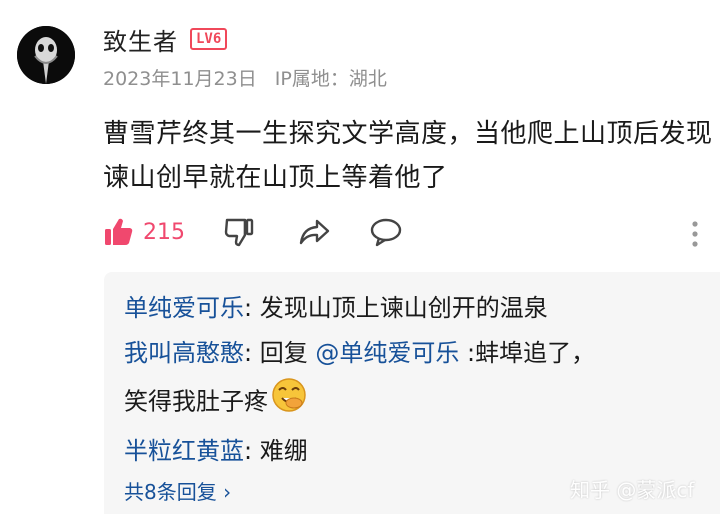 The width and height of the screenshot is (720, 514). I want to click on thumbs-up-icon, so click(119, 231).